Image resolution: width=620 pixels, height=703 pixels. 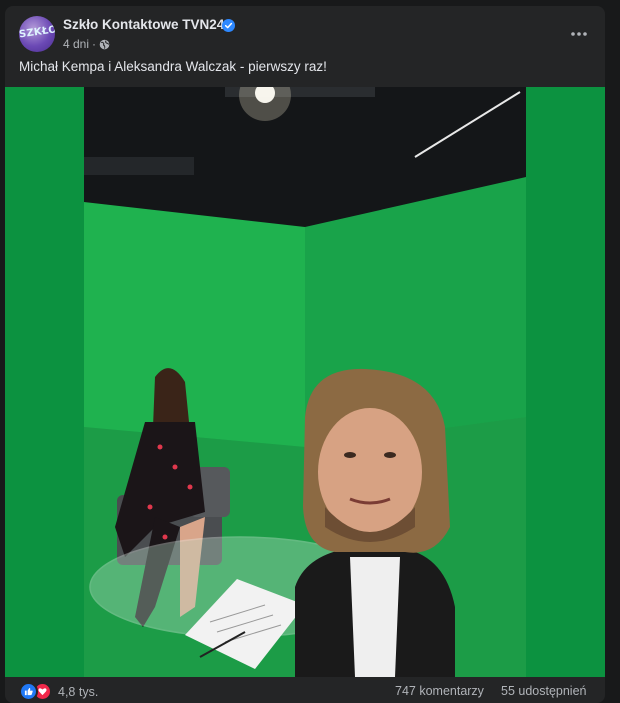 I want to click on post-meta: 4 dni ·, so click(x=86, y=44).